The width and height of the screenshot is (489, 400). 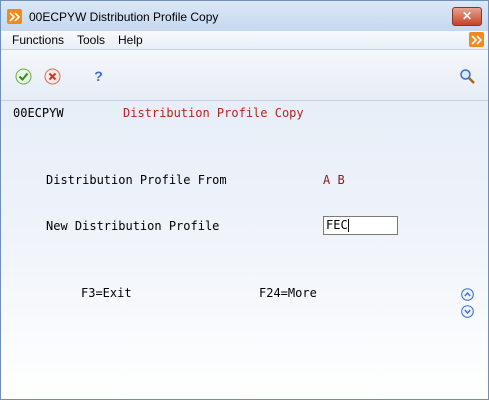 What do you see at coordinates (348, 225) in the screenshot?
I see `text-caret` at bounding box center [348, 225].